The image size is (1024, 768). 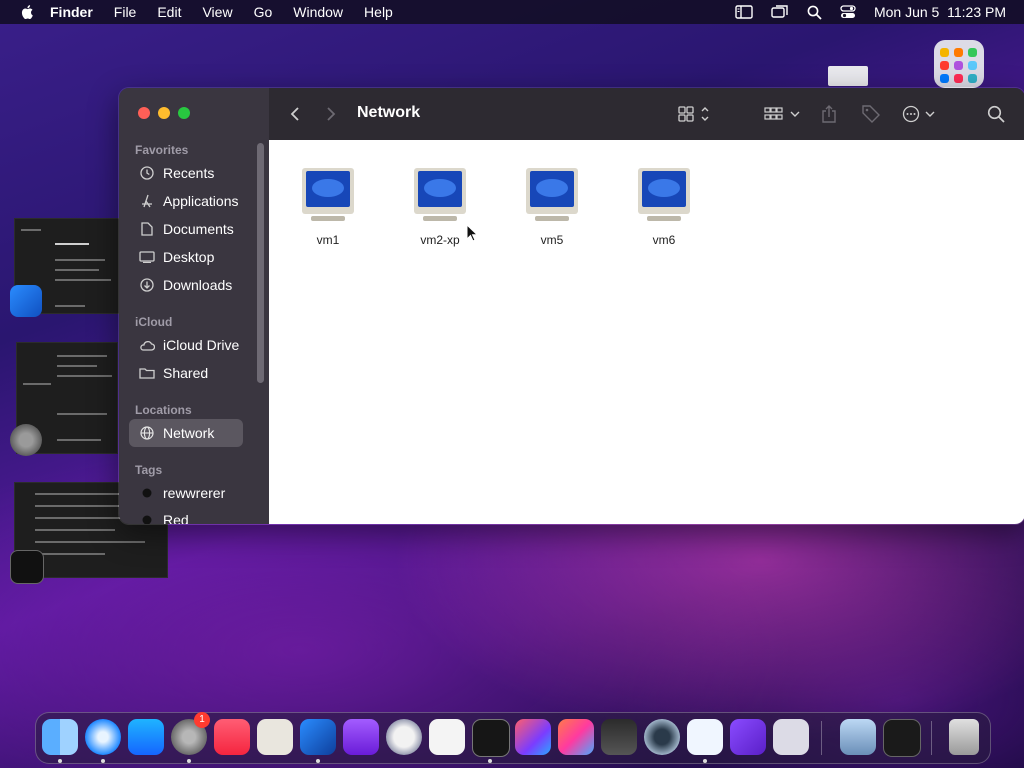 I want to click on download-icon, so click(x=147, y=285).